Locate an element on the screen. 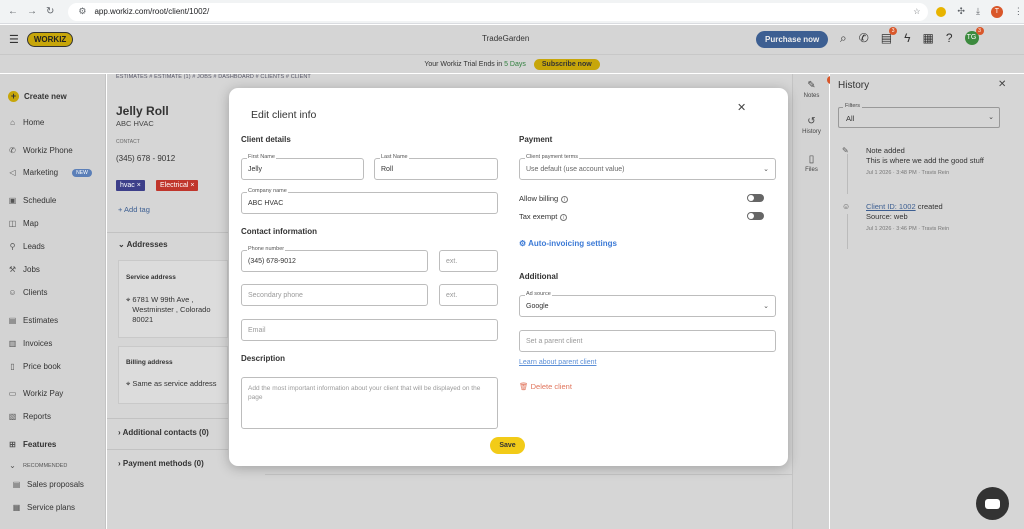 The height and width of the screenshot is (529, 1024). client-name: Jelly Roll is located at coordinates (142, 111).